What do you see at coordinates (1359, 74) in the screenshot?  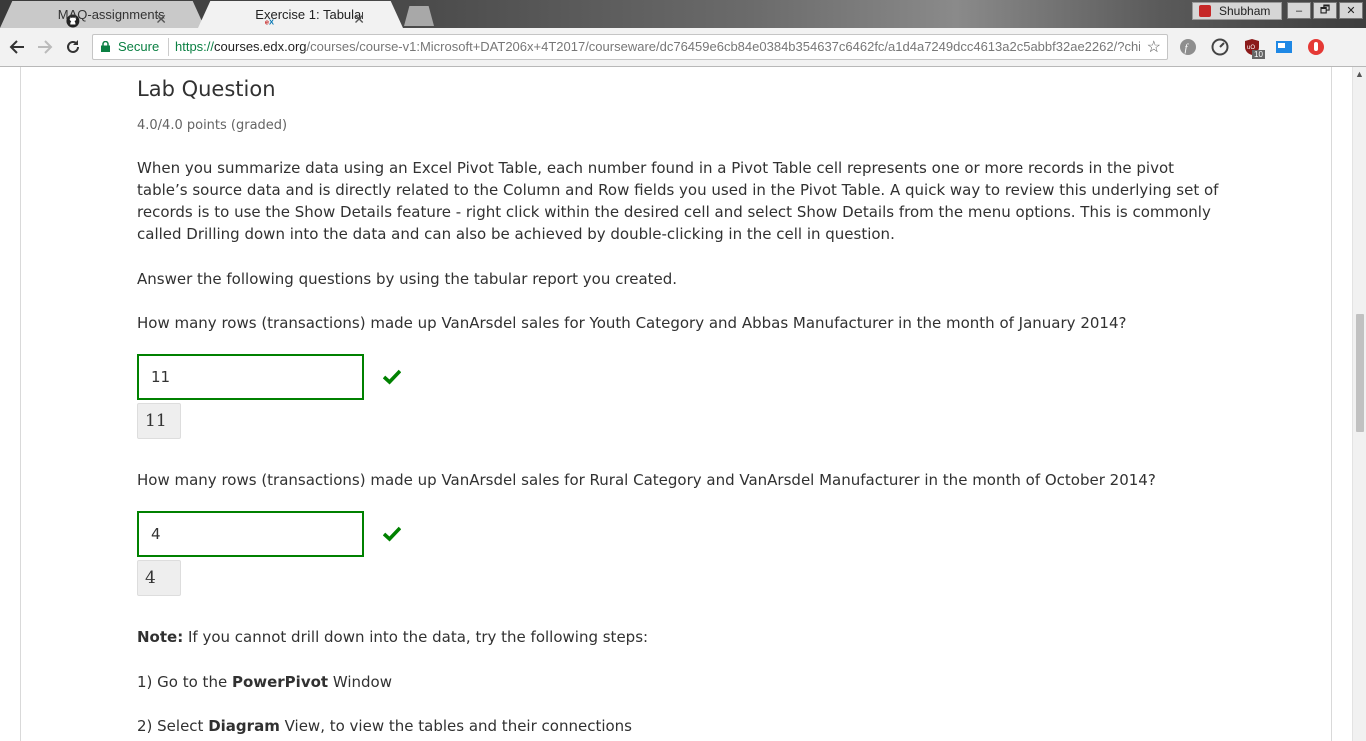 I see `scroll-up-icon: ▲` at bounding box center [1359, 74].